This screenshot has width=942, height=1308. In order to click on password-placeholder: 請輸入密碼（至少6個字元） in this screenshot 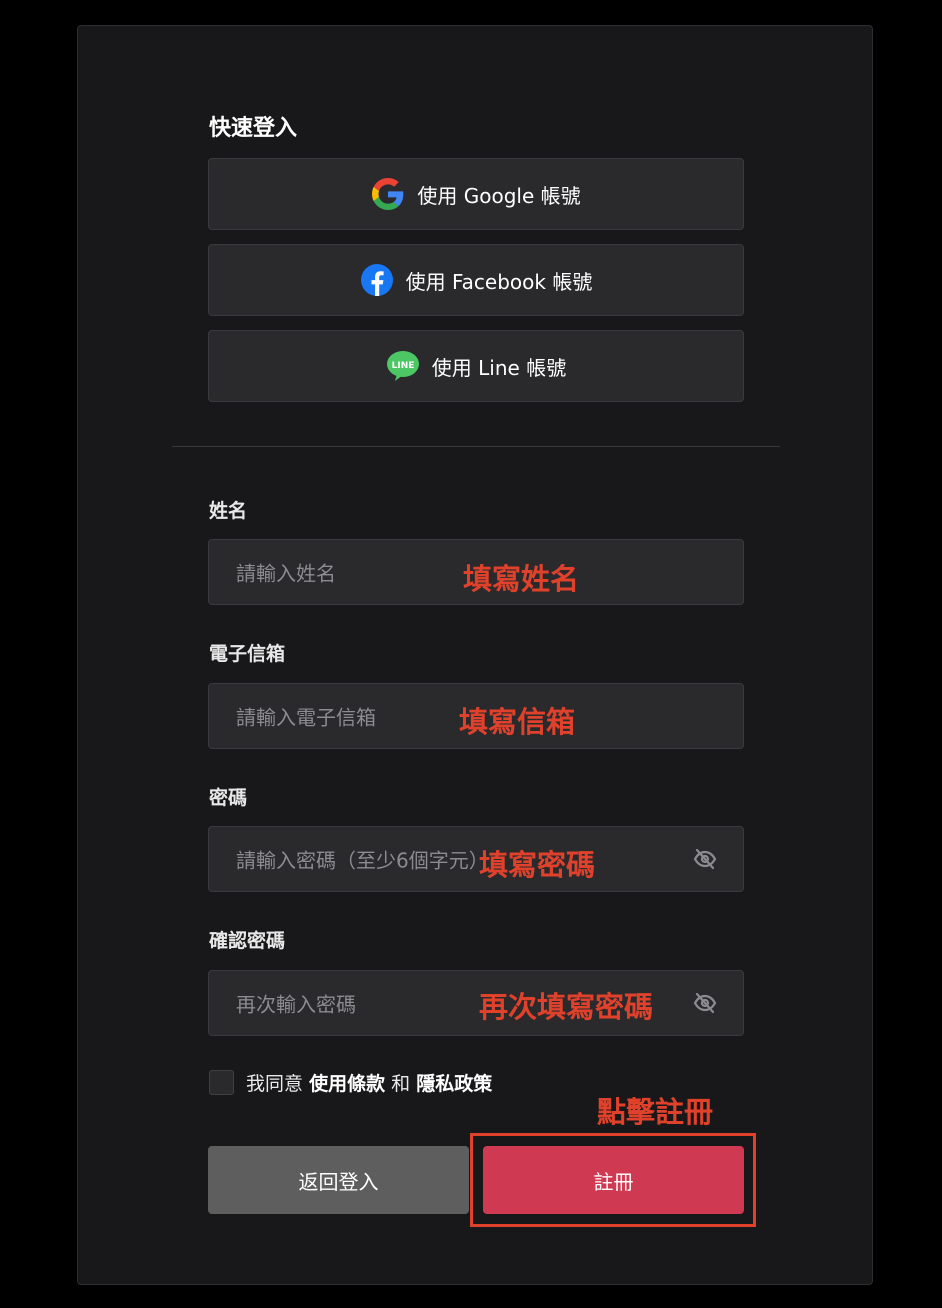, I will do `click(362, 860)`.